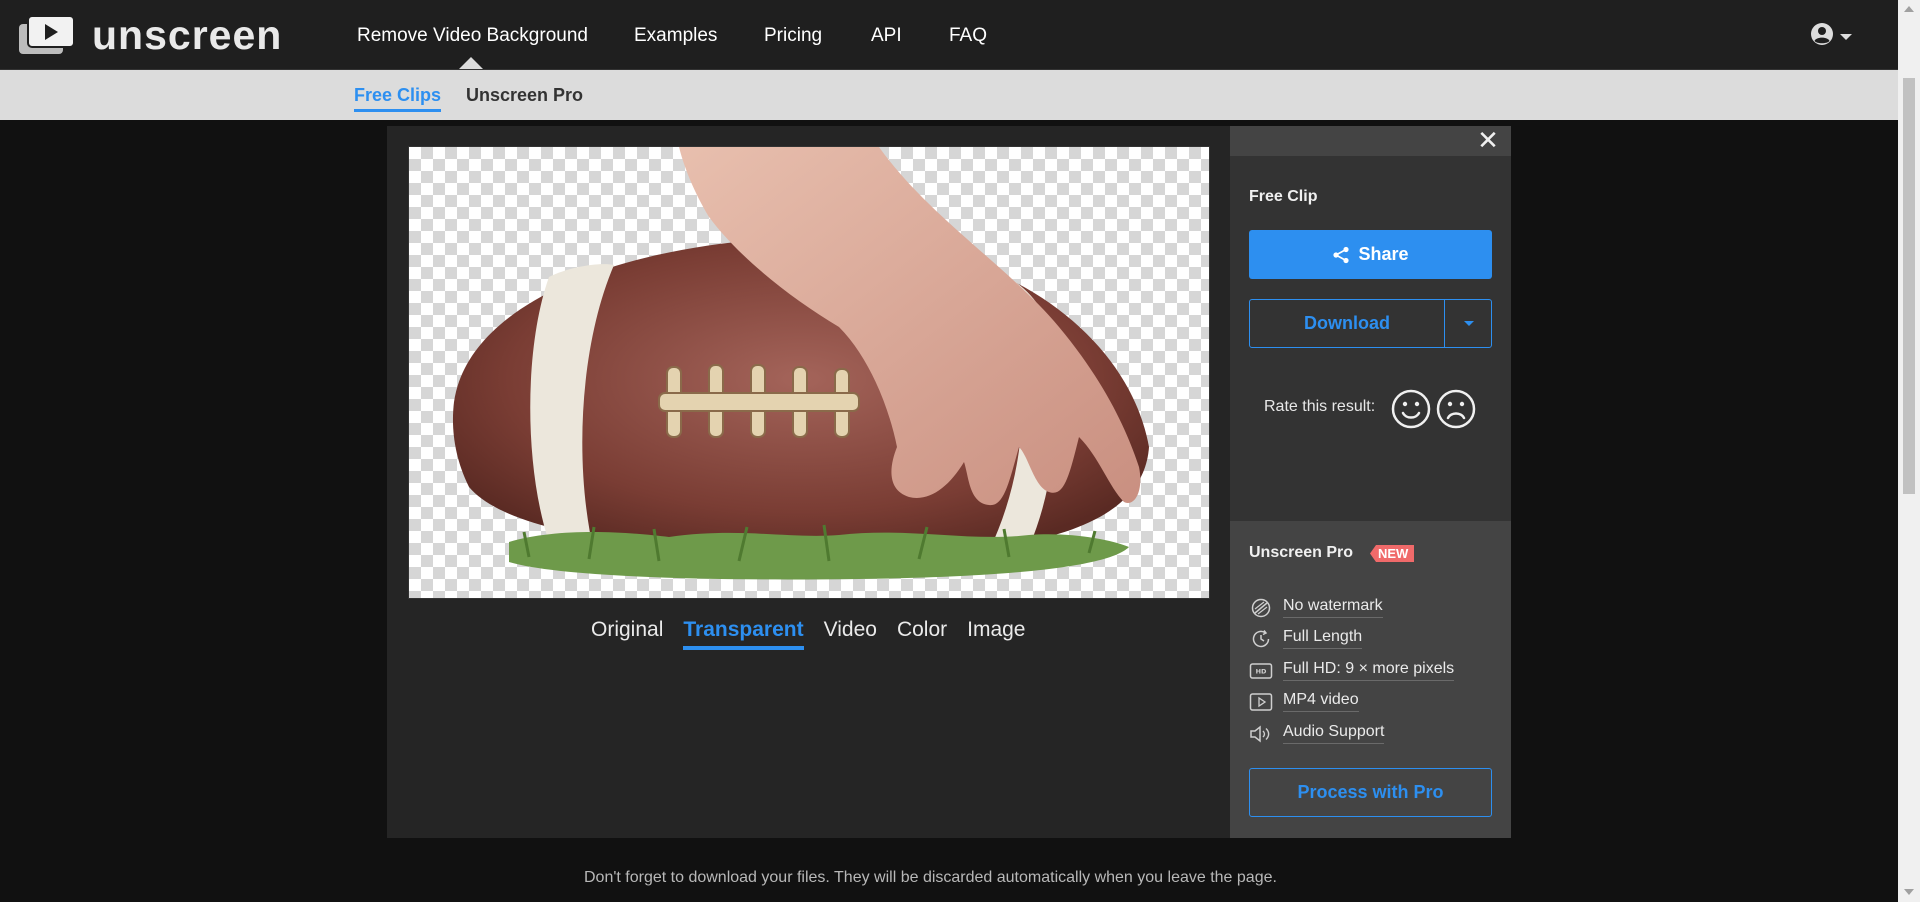 The width and height of the screenshot is (1920, 902). What do you see at coordinates (1909, 9) in the screenshot?
I see `scroll-up-arrow-icon` at bounding box center [1909, 9].